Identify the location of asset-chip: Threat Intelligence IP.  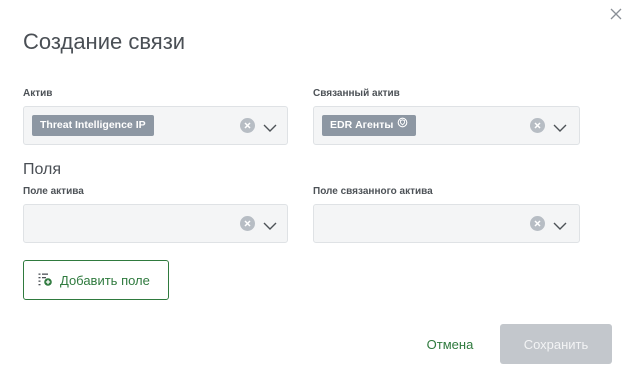
(93, 125).